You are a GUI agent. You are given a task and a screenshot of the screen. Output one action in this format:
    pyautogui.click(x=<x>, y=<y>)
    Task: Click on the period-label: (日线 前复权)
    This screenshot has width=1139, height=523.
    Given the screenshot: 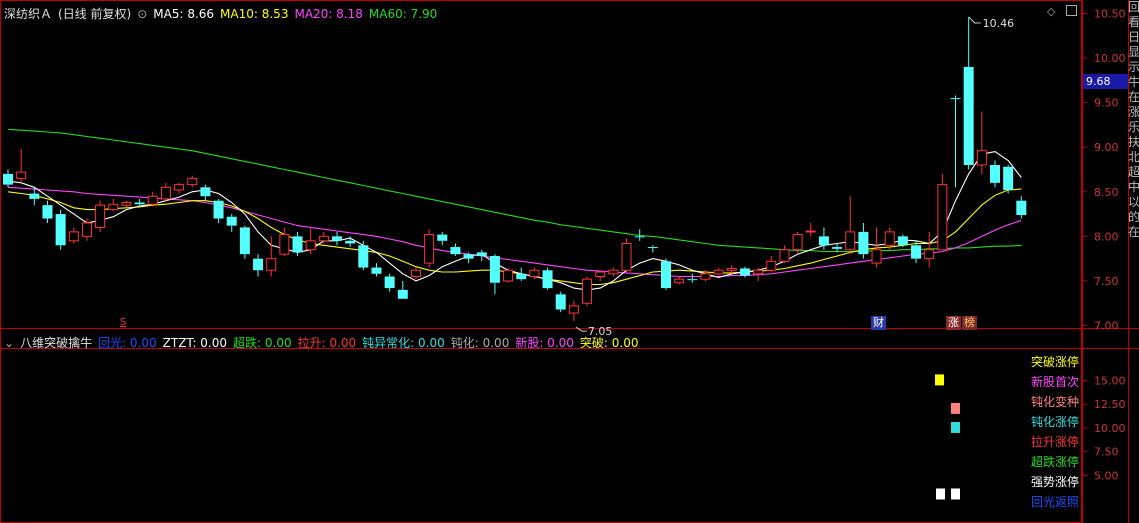 What is the action you would take?
    pyautogui.click(x=94, y=14)
    